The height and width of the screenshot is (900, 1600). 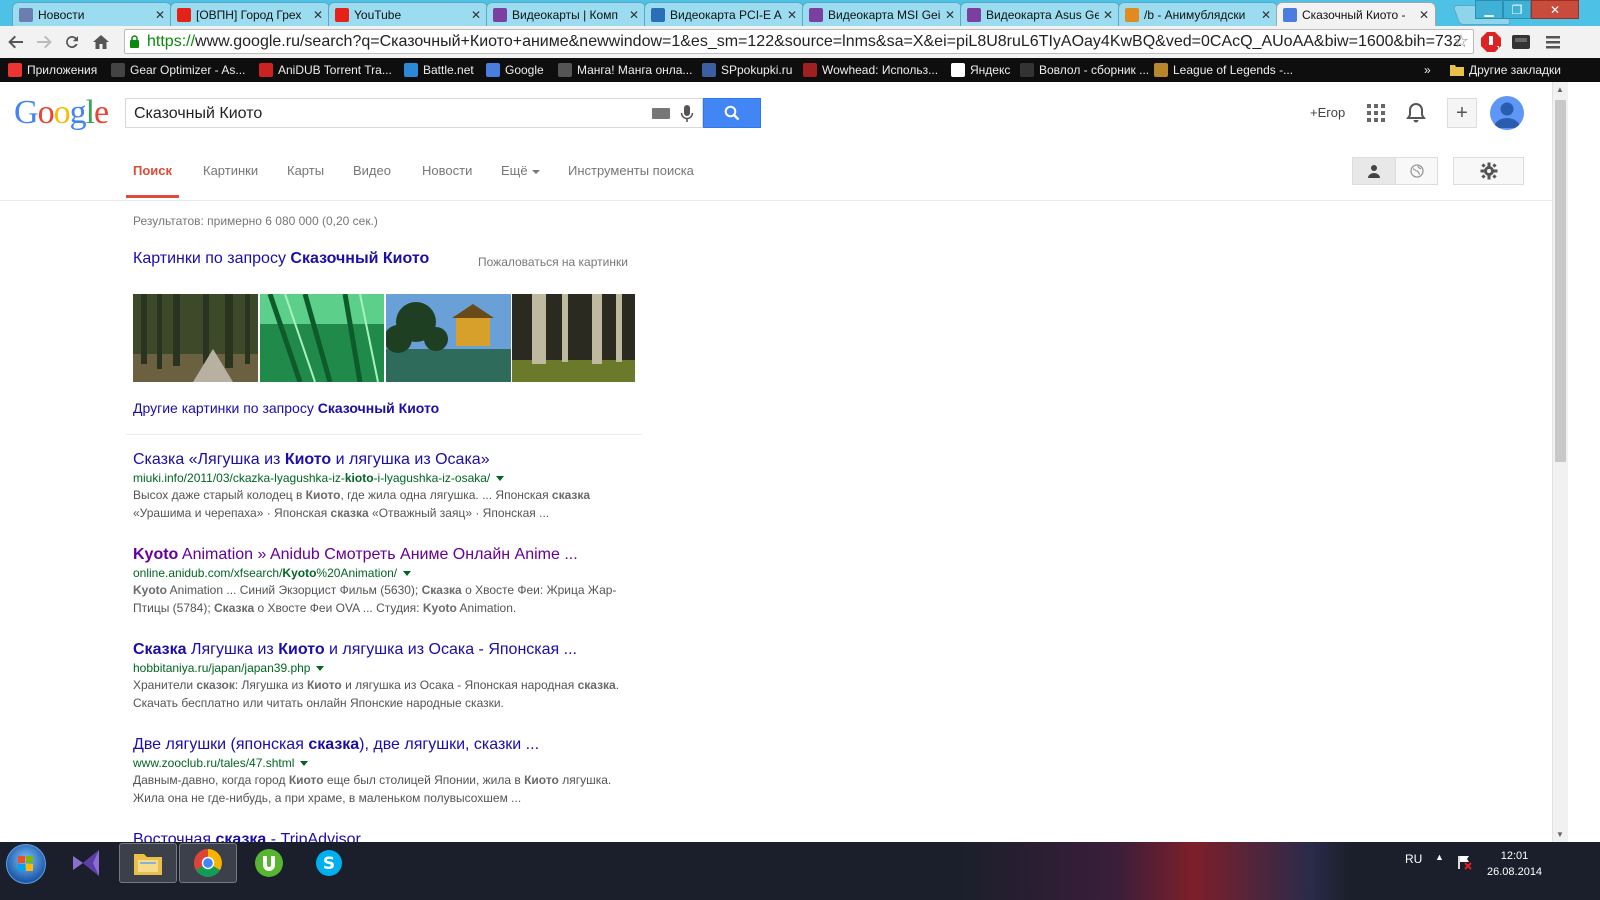 I want to click on input-language-indicator: RU, so click(x=1413, y=859).